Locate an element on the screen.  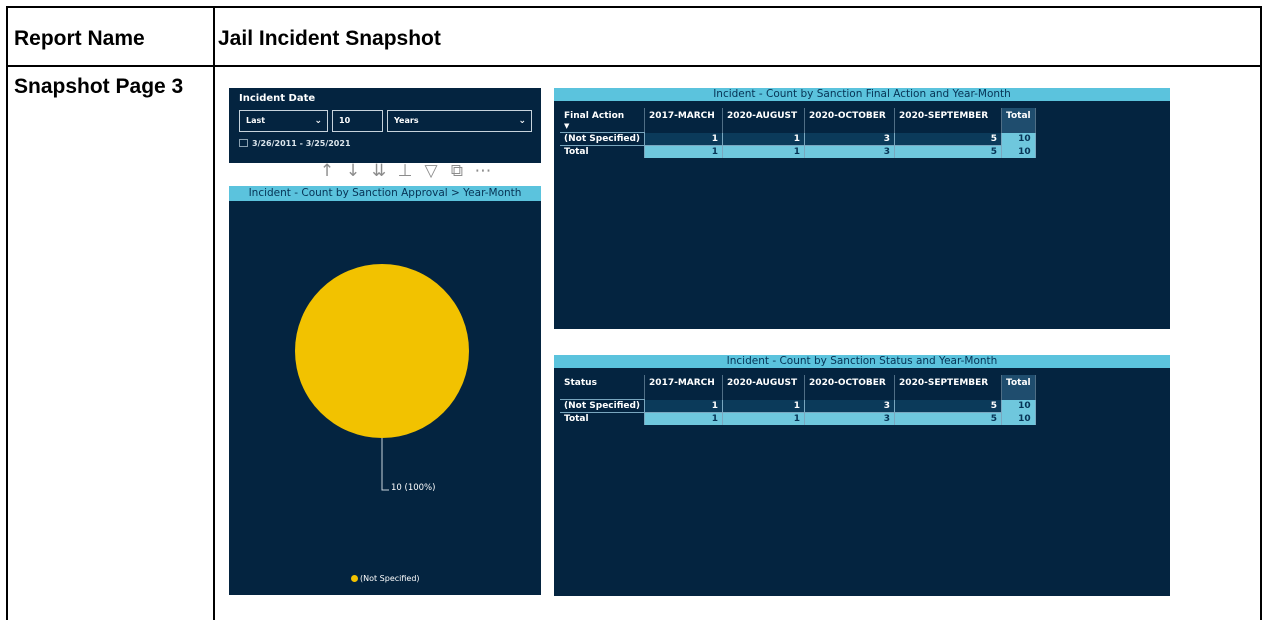
slicer-range-text: 3/26/2011 - 3/25/2021 is located at coordinates (301, 143).